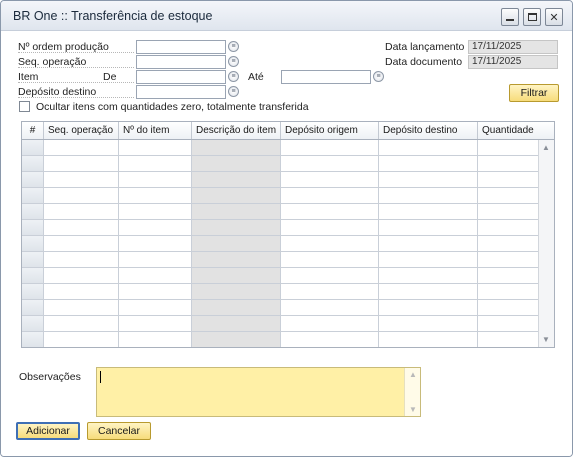 This screenshot has height=457, width=573. Describe the element at coordinates (48, 431) in the screenshot. I see `adicionar-button: Adicionar` at that location.